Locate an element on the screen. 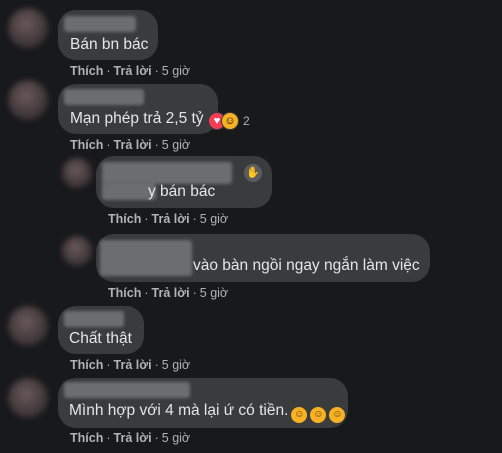 The image size is (502, 453). comment-text: Mạn phép trả 2,5 tỷ is located at coordinates (137, 118).